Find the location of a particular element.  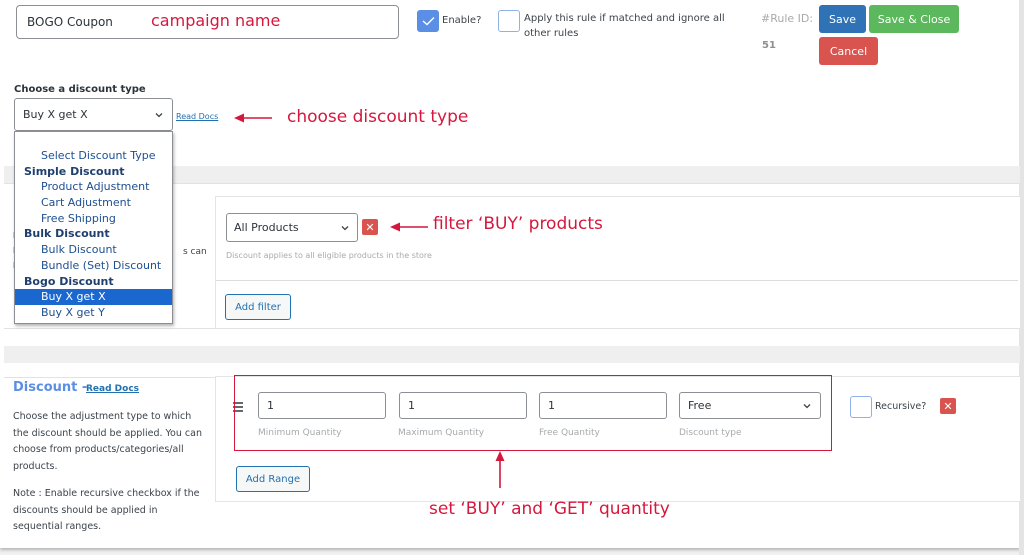

dropdown-option: Buy X get X is located at coordinates (93, 297).